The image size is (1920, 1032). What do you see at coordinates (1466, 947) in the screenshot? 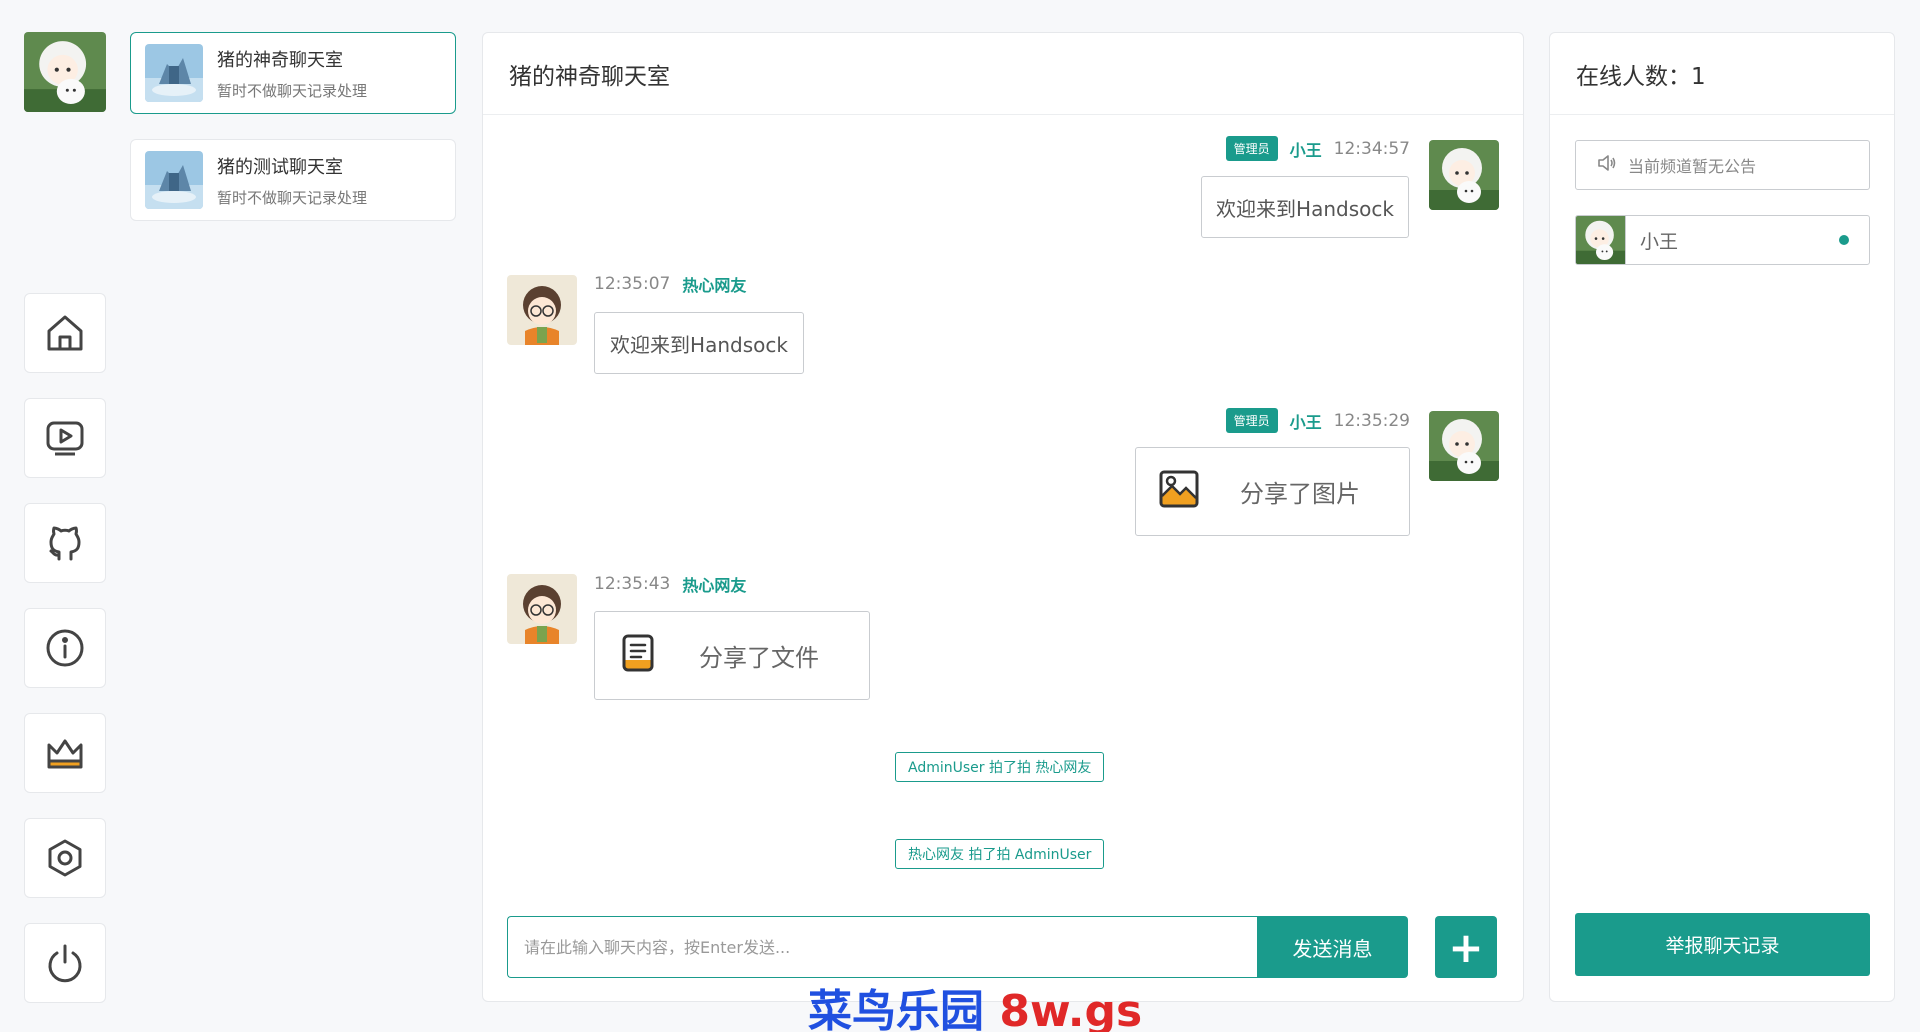
I see `plus-button: +` at bounding box center [1466, 947].